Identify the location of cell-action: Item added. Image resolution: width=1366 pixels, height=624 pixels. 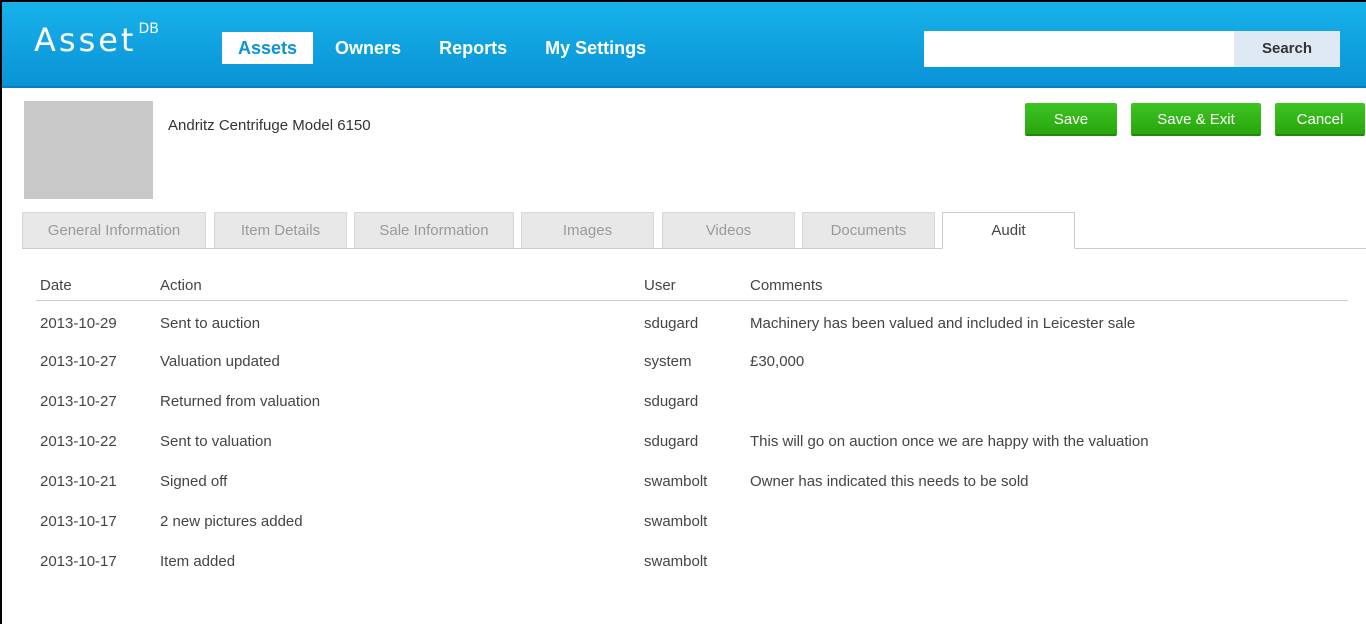
(198, 561).